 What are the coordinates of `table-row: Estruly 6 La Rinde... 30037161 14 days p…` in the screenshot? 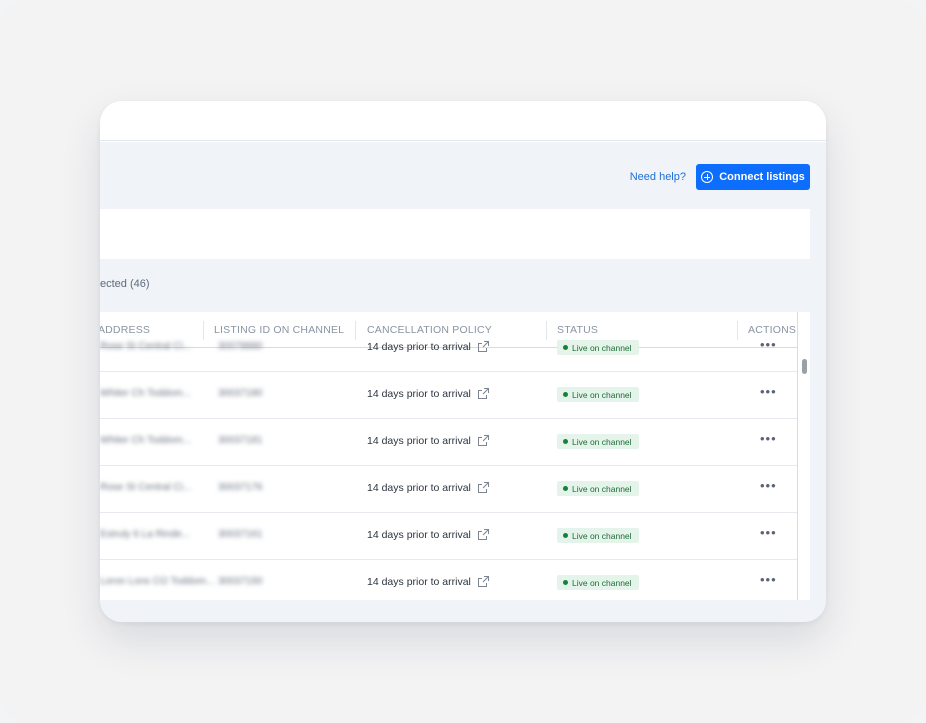 It's located at (448, 536).